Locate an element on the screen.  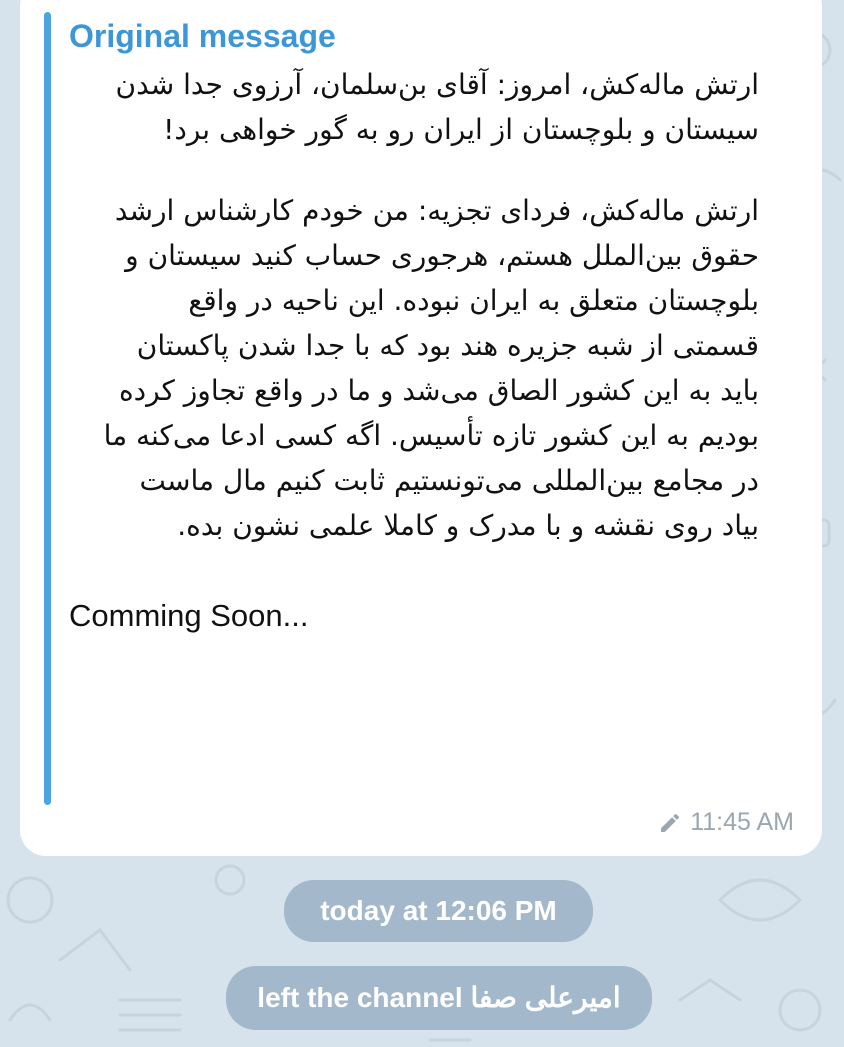
date-separator: today at 12:06 PM is located at coordinates (438, 911).